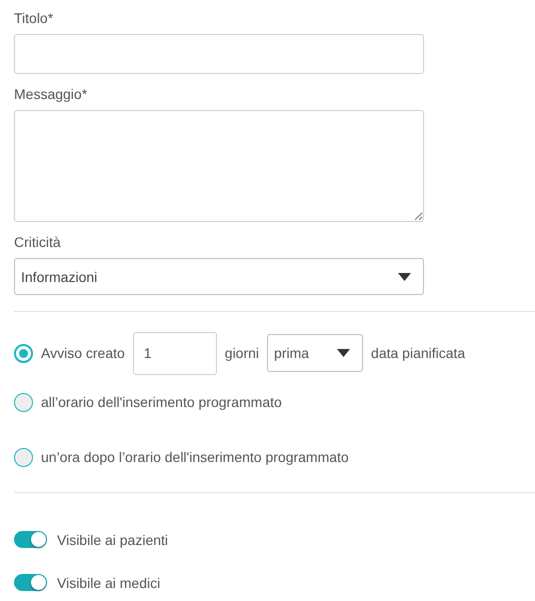  What do you see at coordinates (38, 242) in the screenshot?
I see `field-label: Criticità` at bounding box center [38, 242].